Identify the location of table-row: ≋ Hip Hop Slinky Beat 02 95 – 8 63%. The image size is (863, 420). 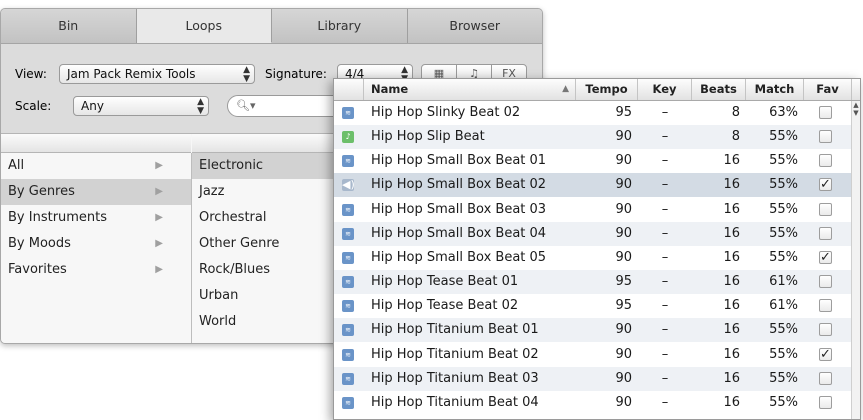
(593, 113).